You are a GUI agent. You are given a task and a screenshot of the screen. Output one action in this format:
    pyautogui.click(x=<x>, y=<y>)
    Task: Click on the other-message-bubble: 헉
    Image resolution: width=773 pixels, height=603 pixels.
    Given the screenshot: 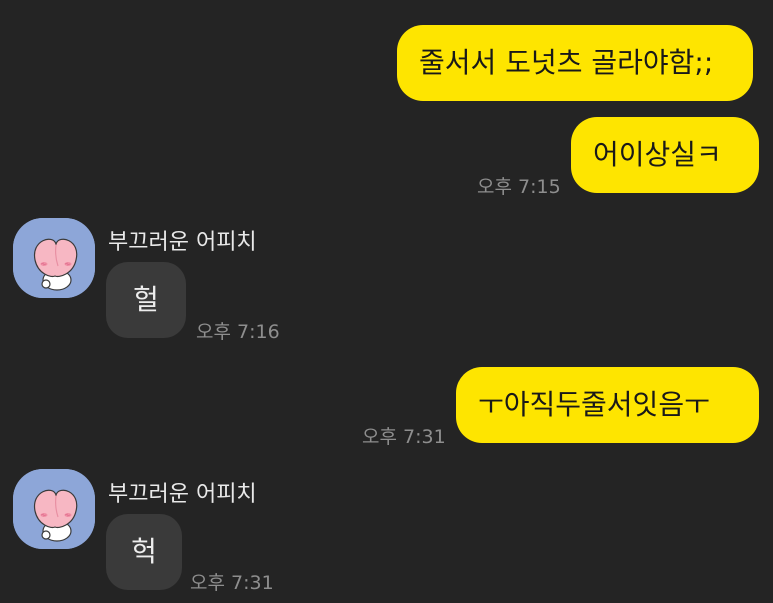 What is the action you would take?
    pyautogui.click(x=144, y=552)
    